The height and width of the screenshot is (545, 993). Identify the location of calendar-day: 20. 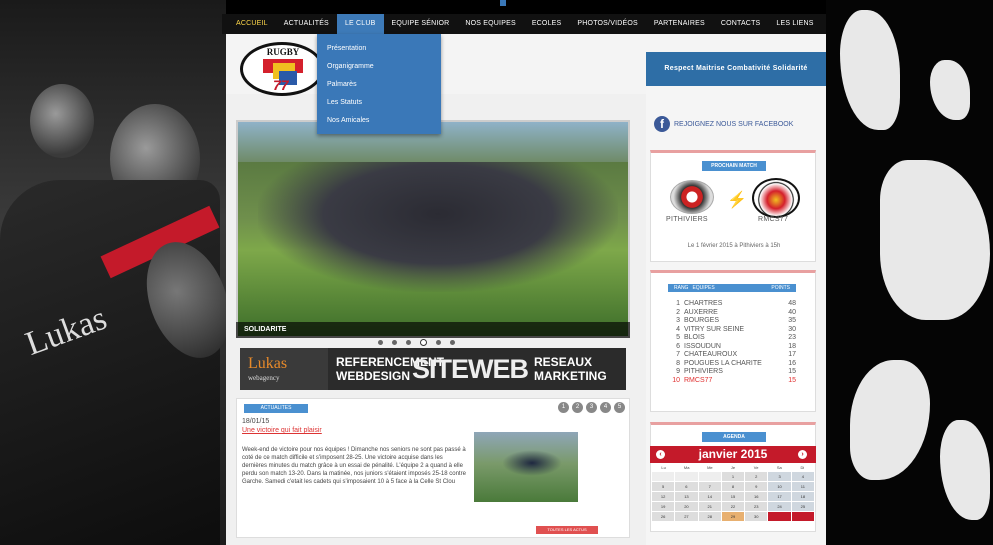
(686, 506).